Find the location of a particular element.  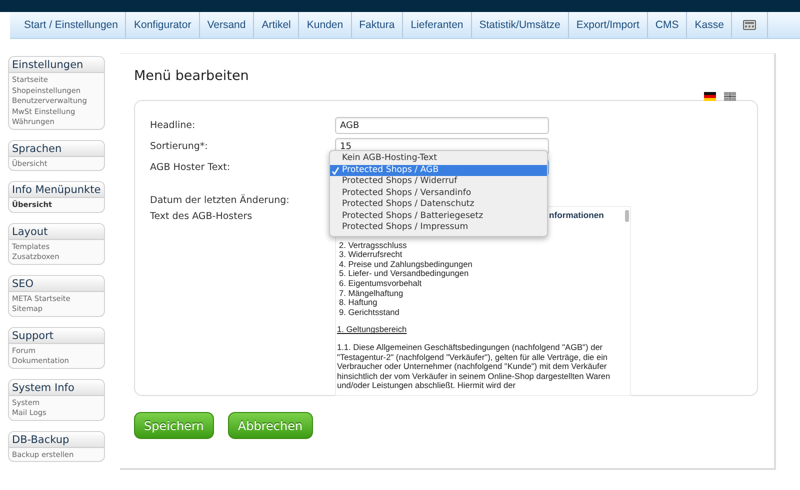

sidebar-heading: Layout is located at coordinates (56, 232).